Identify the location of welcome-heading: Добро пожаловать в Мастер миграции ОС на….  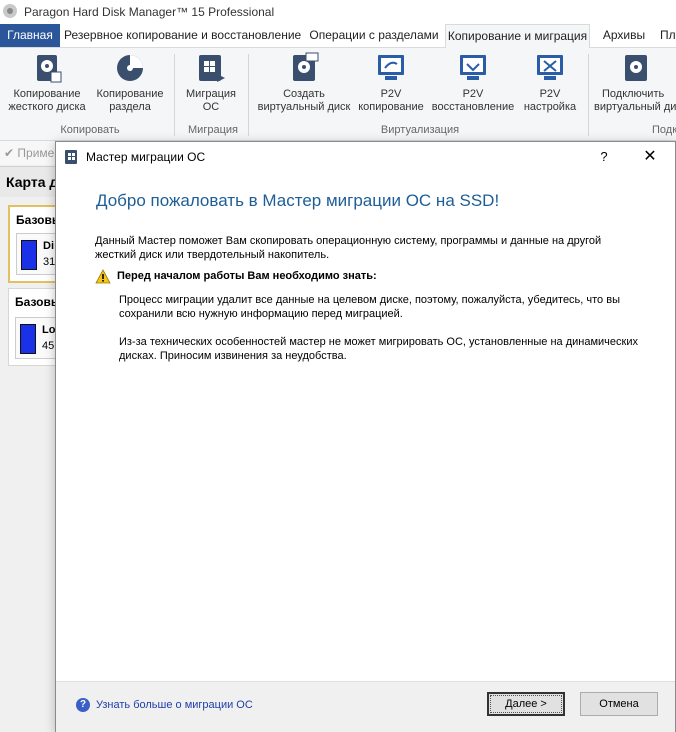
(298, 200).